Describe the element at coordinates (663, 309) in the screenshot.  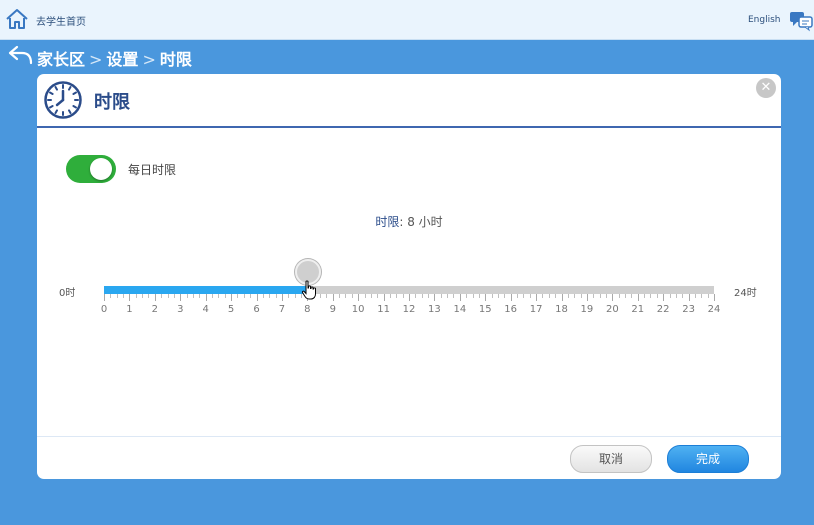
I see `tick-label: 22` at that location.